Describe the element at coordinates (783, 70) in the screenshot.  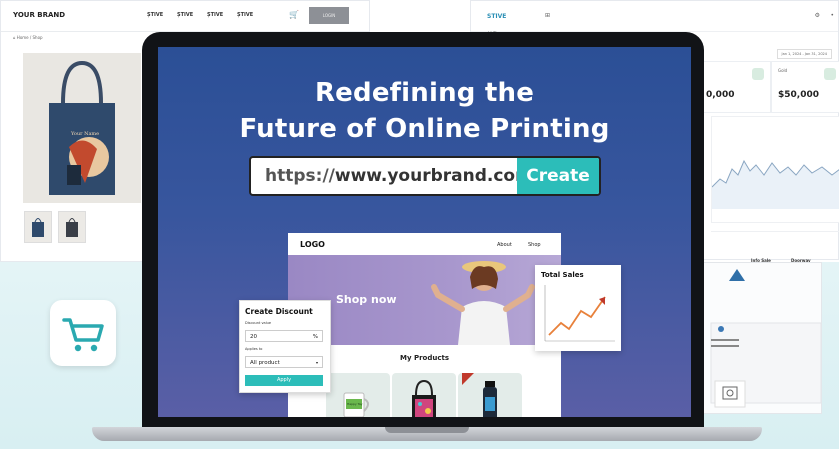
I see `stat-card-label: Gold` at that location.